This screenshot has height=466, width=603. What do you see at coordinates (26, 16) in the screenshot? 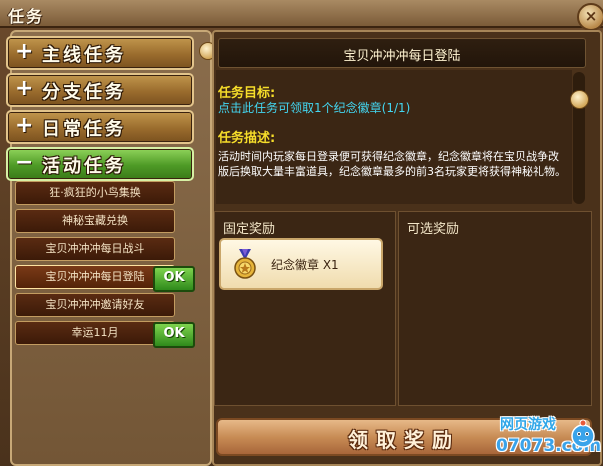
I see `window-title: 任务` at bounding box center [26, 16].